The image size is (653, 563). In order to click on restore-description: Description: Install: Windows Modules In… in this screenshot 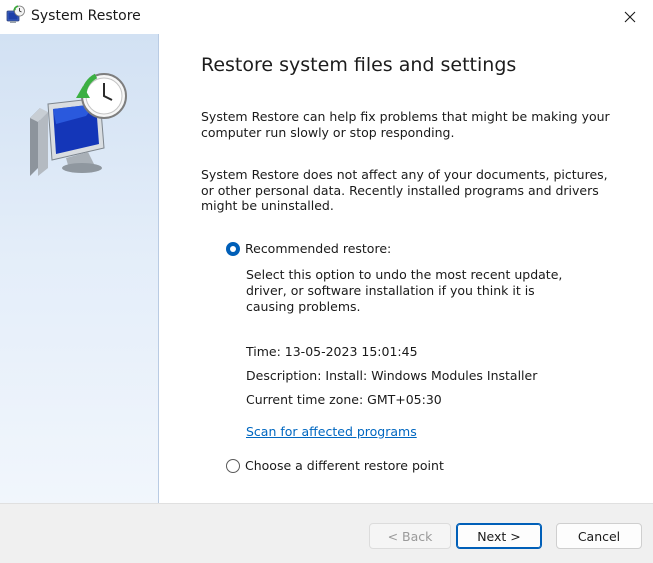, I will do `click(392, 375)`.